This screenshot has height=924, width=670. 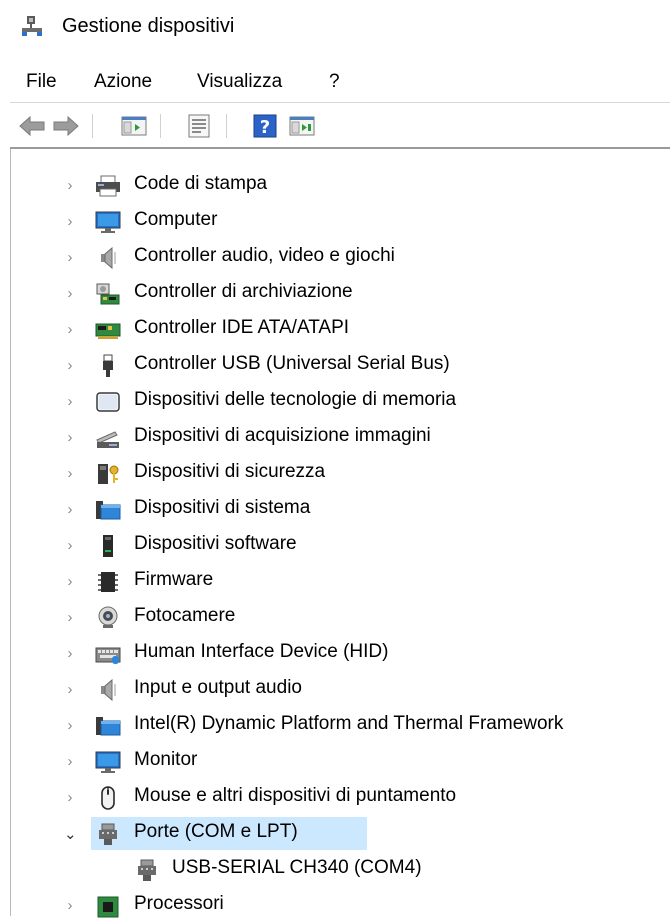 What do you see at coordinates (340, 690) in the screenshot?
I see `tree-item-input-output-audio: › Input e output audio` at bounding box center [340, 690].